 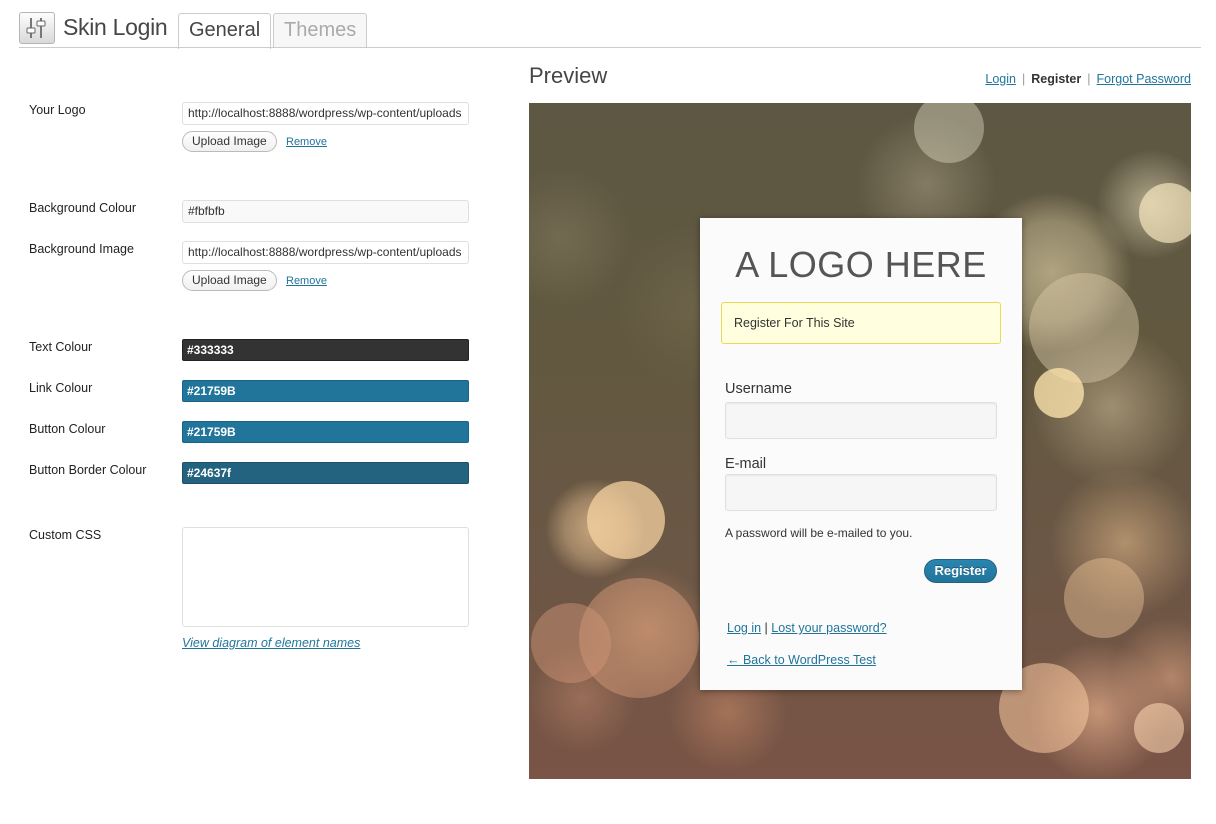 I want to click on register-button: Register, so click(x=960, y=571).